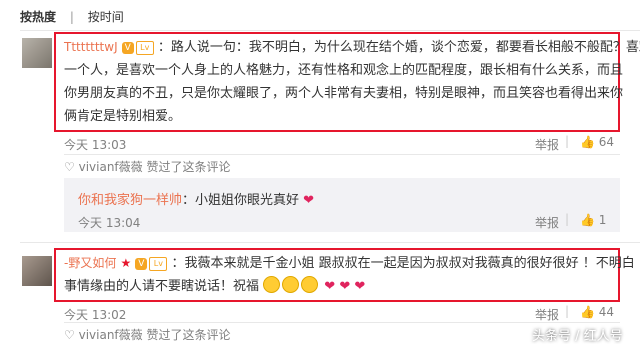  Describe the element at coordinates (577, 336) in the screenshot. I see `watermark: 头条号 / 红人号` at that location.